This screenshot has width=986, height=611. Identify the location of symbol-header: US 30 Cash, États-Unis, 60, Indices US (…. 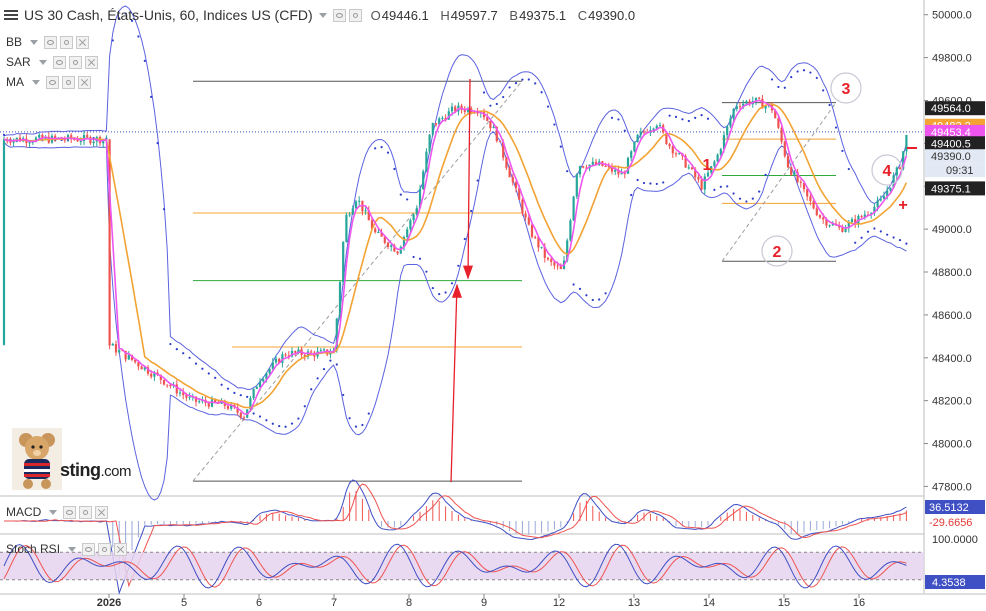
(323, 15).